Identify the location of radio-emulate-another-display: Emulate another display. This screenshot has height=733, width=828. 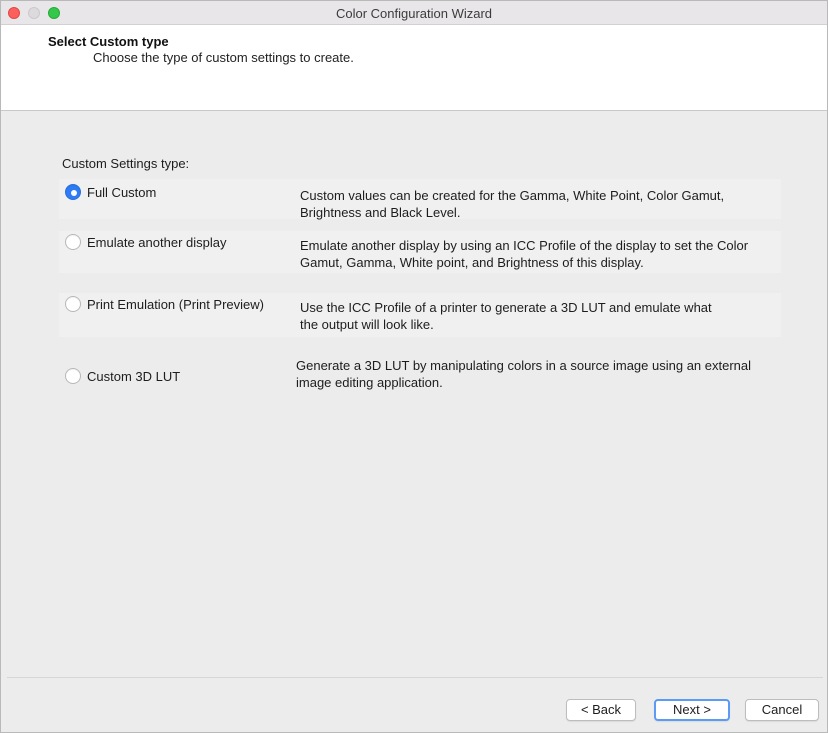
(145, 242).